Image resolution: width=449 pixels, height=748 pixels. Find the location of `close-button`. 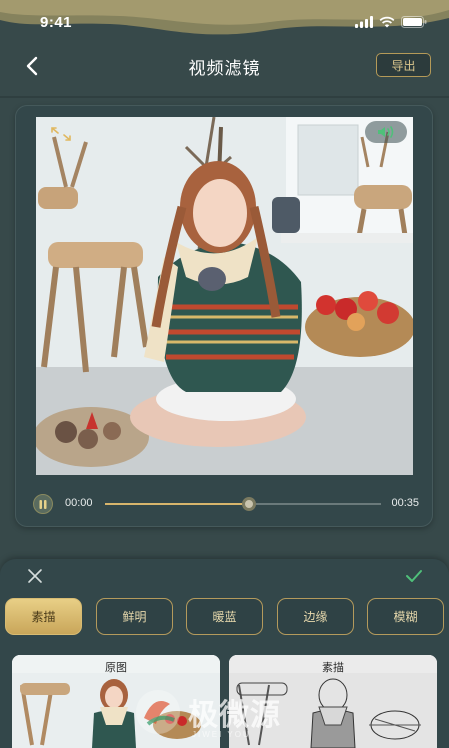

close-button is located at coordinates (35, 576).